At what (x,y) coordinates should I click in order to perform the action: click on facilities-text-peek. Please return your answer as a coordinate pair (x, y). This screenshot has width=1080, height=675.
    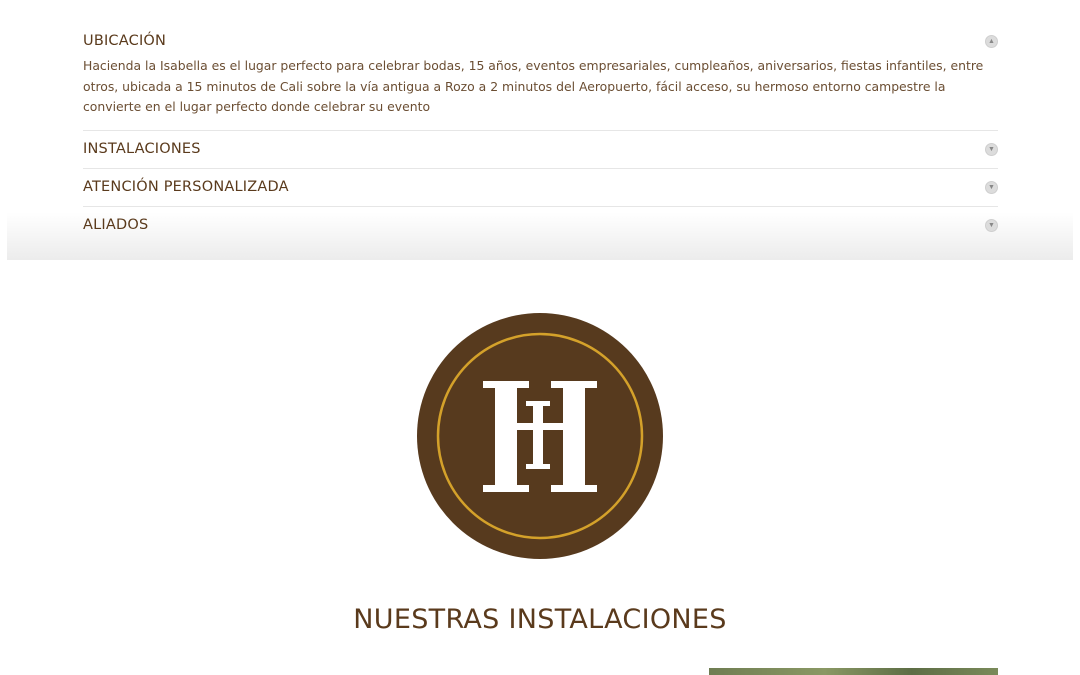
    Looking at the image, I should click on (384, 672).